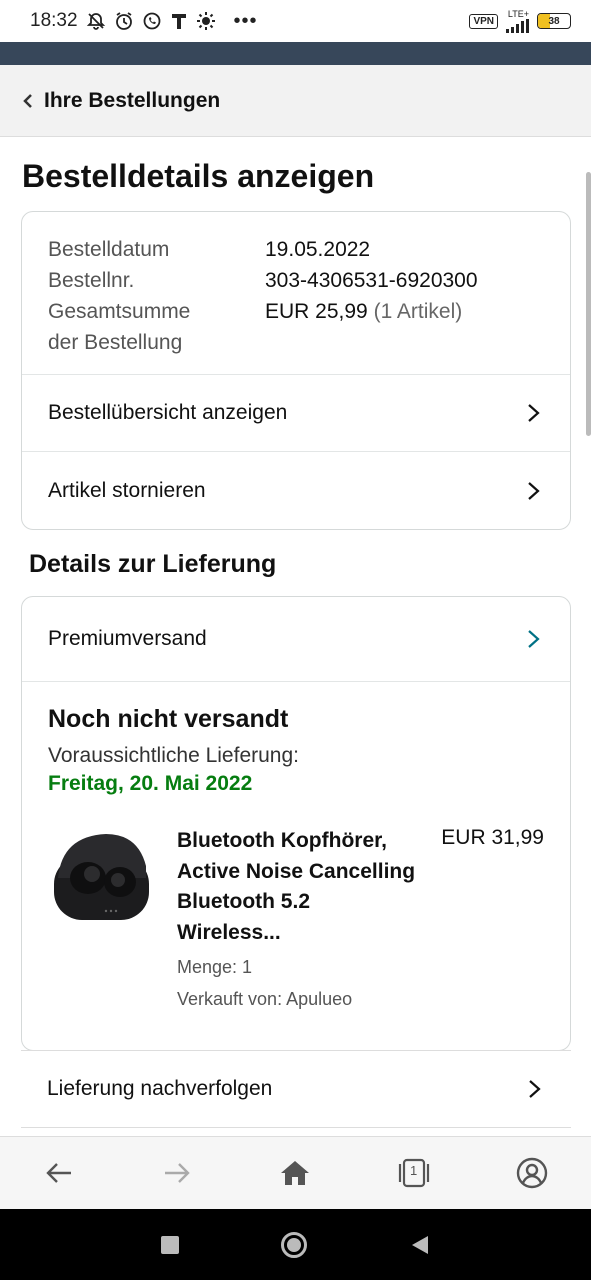 This screenshot has height=1280, width=591. I want to click on cancel-items-link: Artikel stornieren, so click(296, 490).